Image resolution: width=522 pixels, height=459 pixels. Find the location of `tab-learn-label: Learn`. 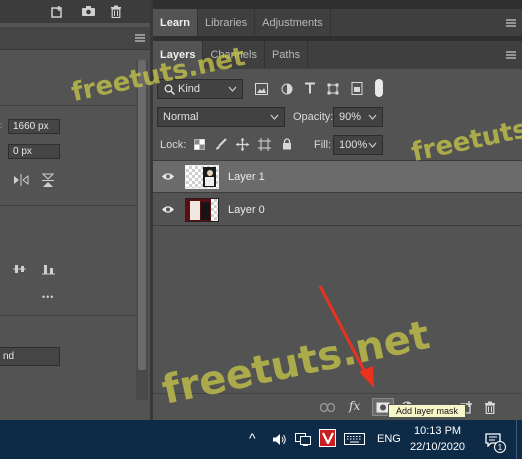

tab-learn-label: Learn is located at coordinates (175, 22).